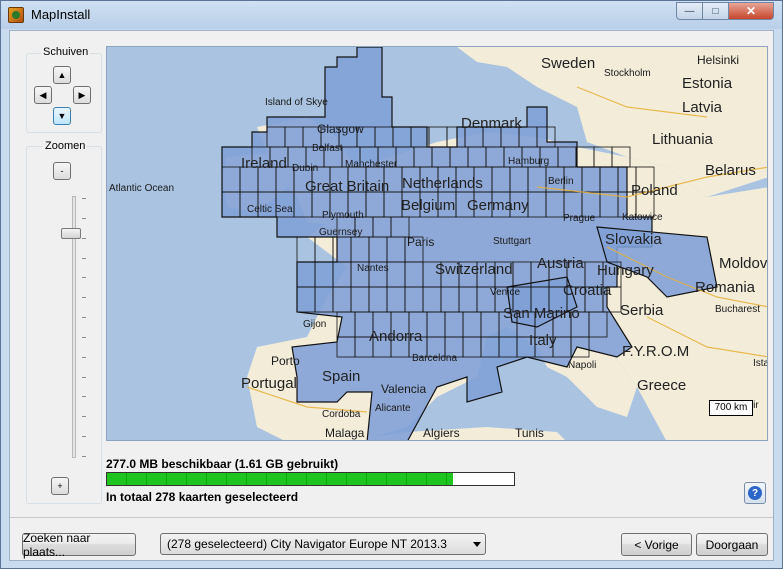 The image size is (783, 569). Describe the element at coordinates (529, 433) in the screenshot. I see `map-label-tunis: Tunis` at that location.